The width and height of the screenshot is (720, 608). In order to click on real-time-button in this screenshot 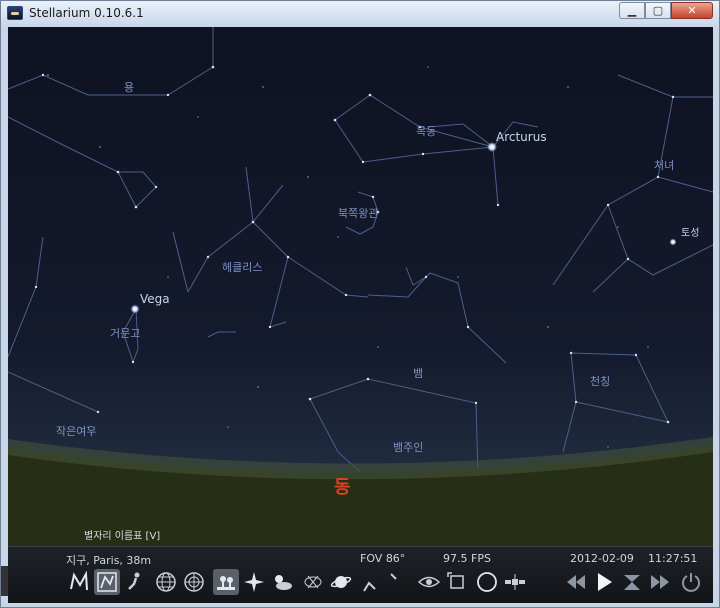, I will do `click(632, 582)`.